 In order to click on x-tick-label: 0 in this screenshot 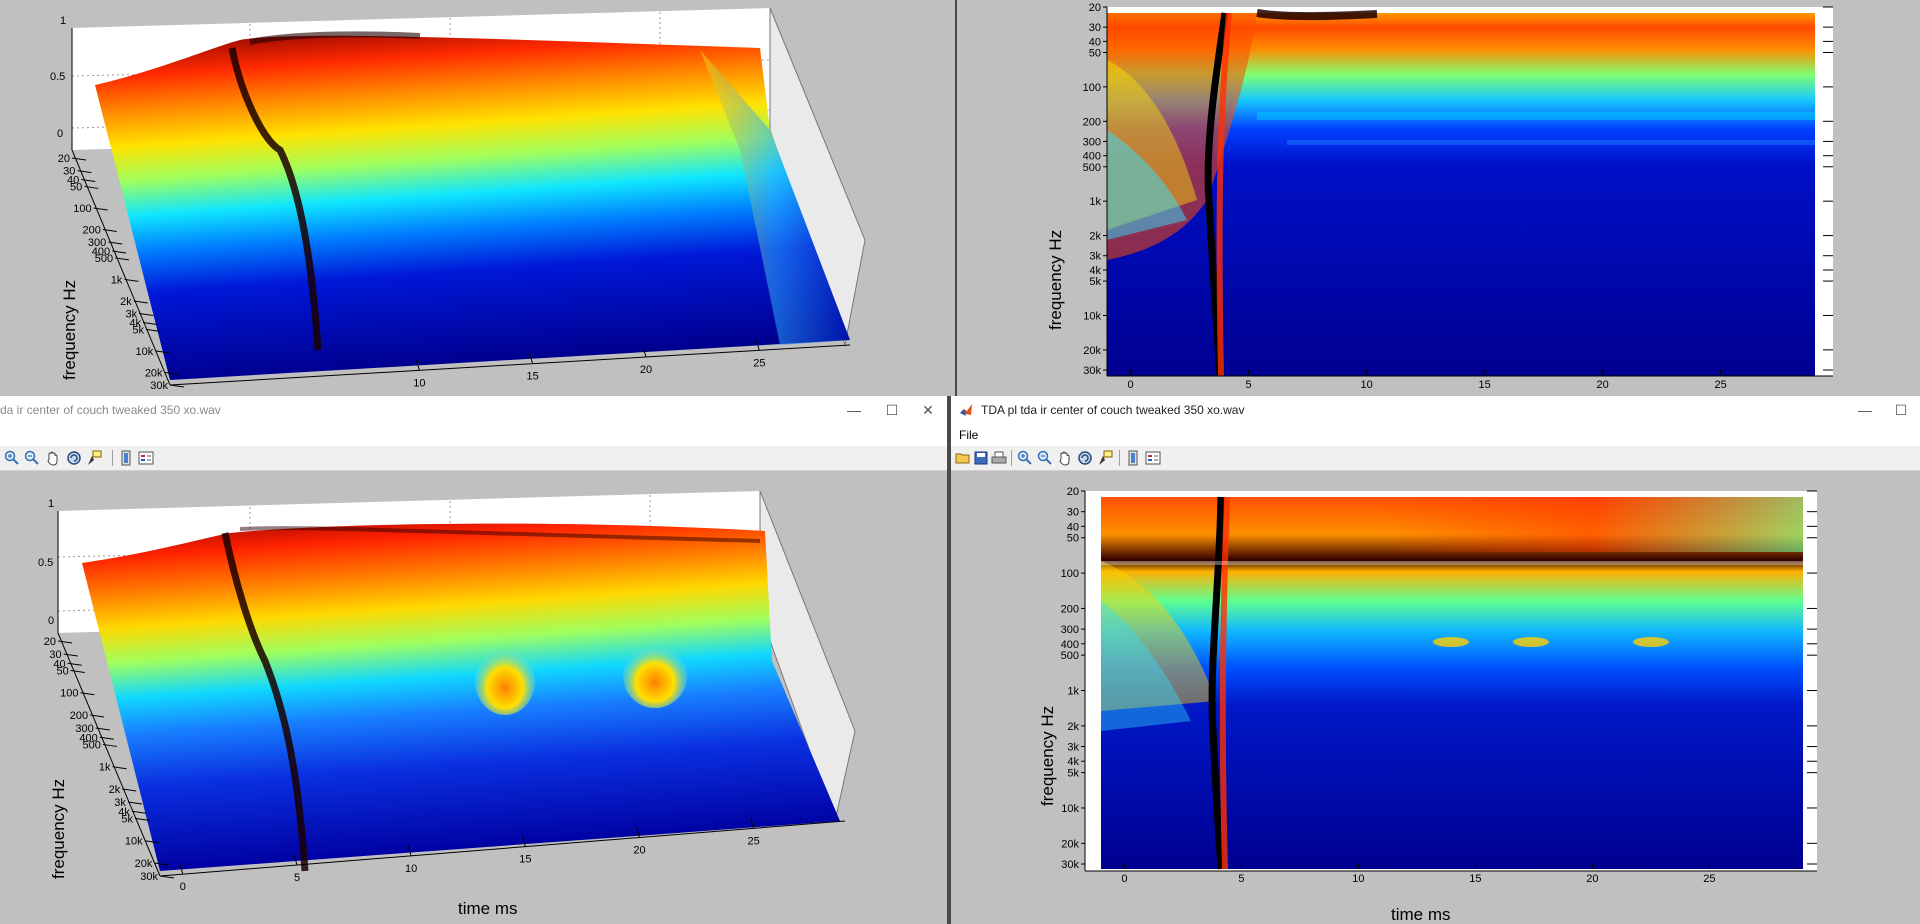, I will do `click(1124, 879)`.